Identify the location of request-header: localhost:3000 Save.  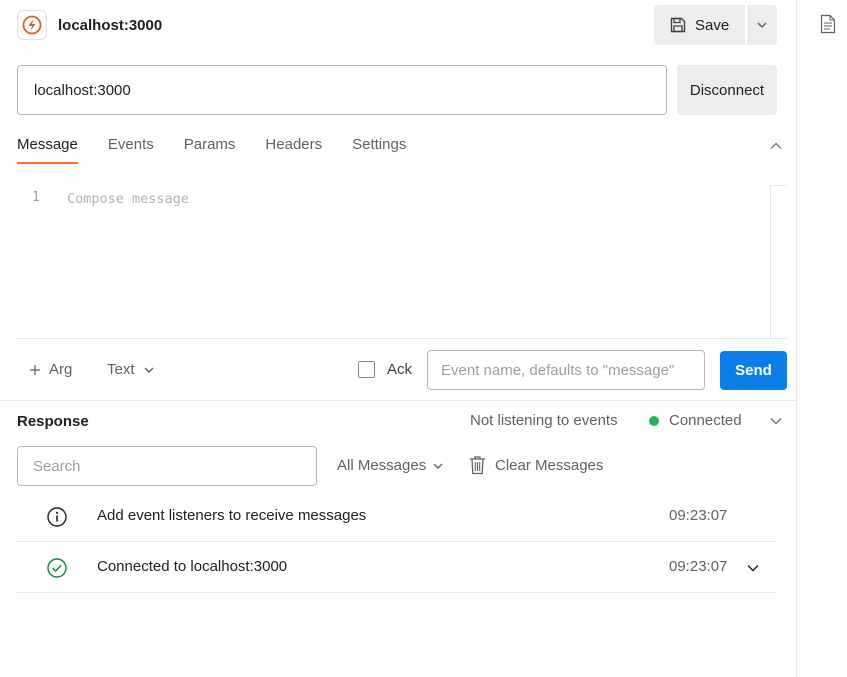
(397, 25).